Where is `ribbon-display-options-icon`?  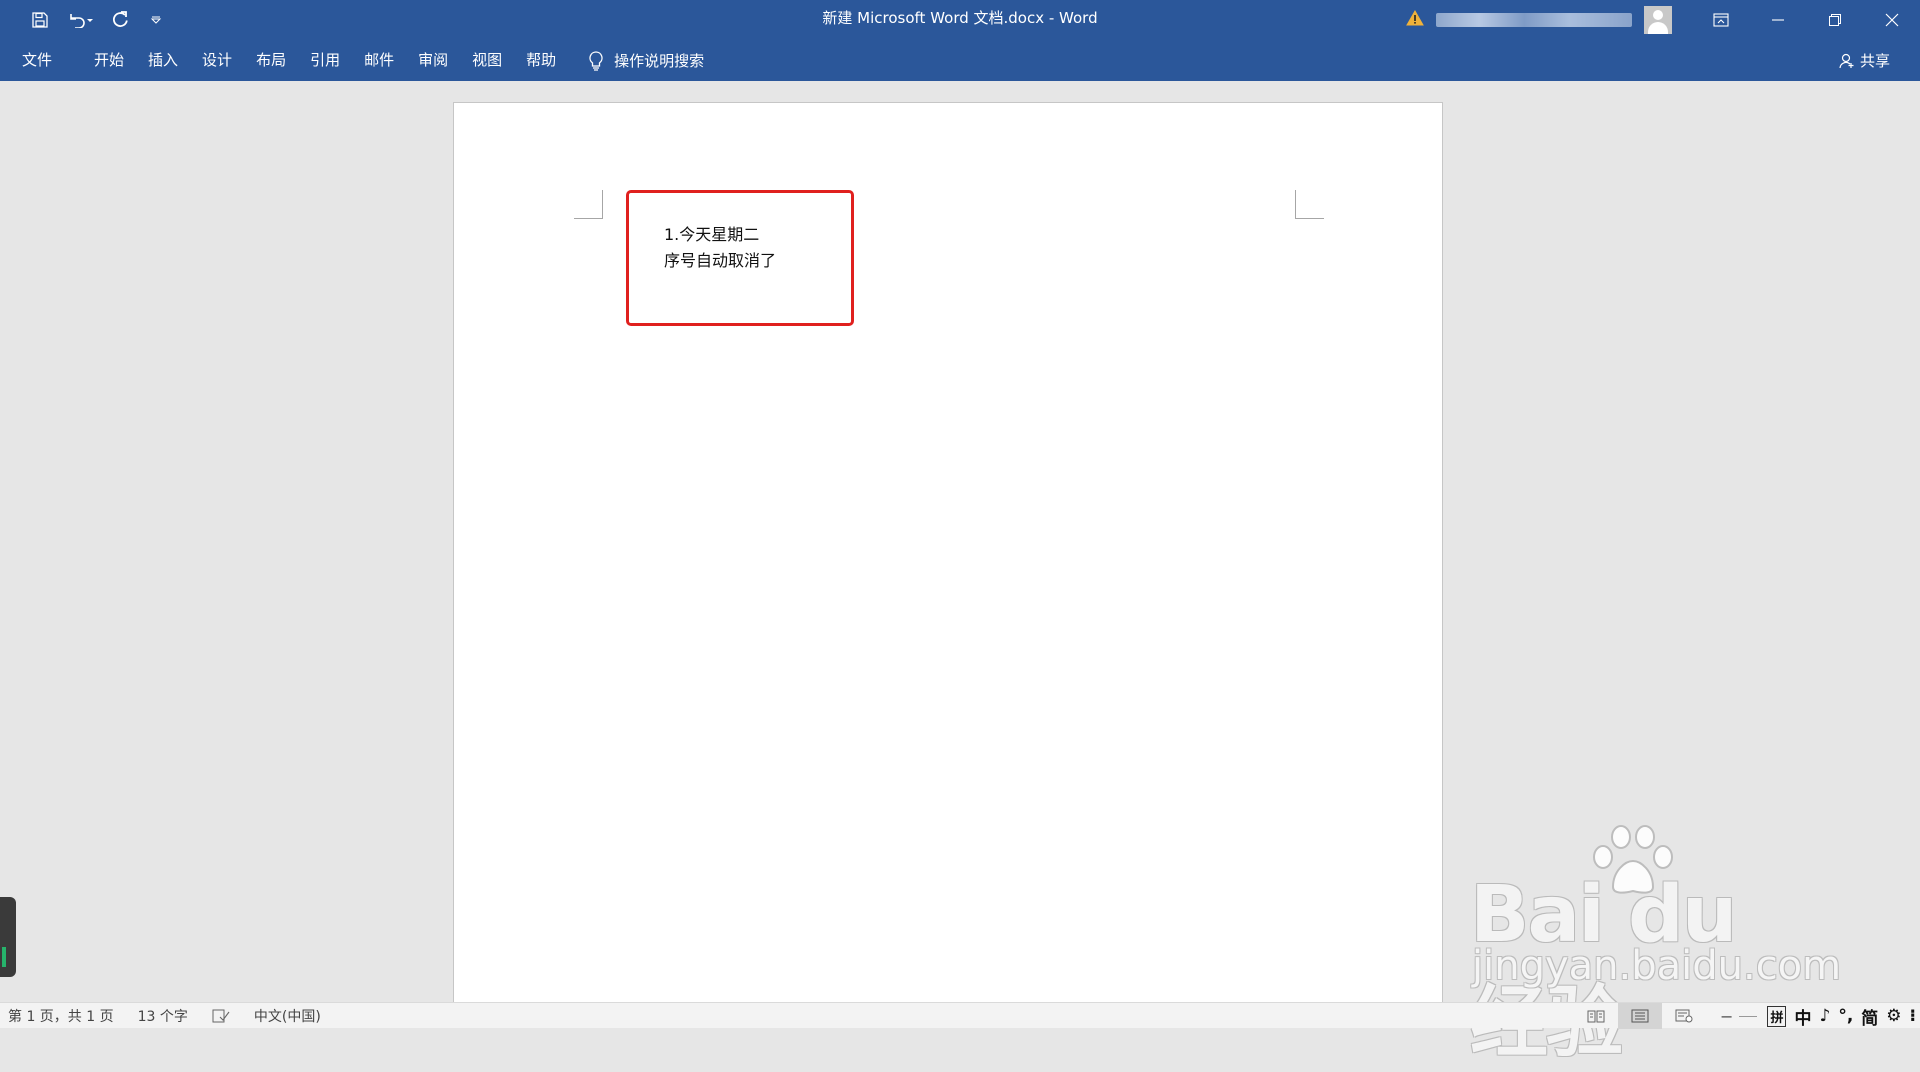
ribbon-display-options-icon is located at coordinates (1720, 20).